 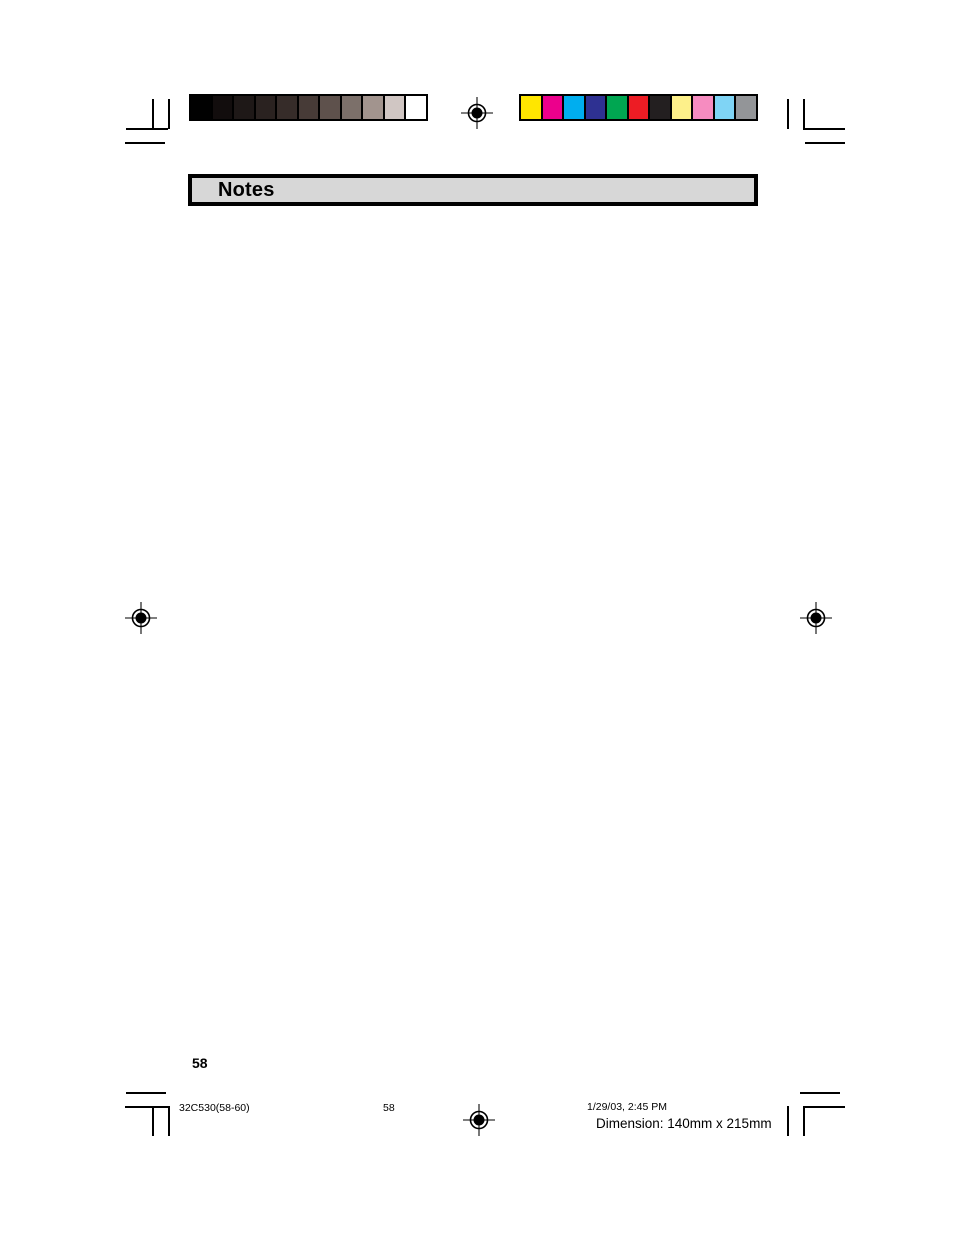 What do you see at coordinates (820, 1093) in the screenshot?
I see `crop-mark-bottom-right-outer-horizontal` at bounding box center [820, 1093].